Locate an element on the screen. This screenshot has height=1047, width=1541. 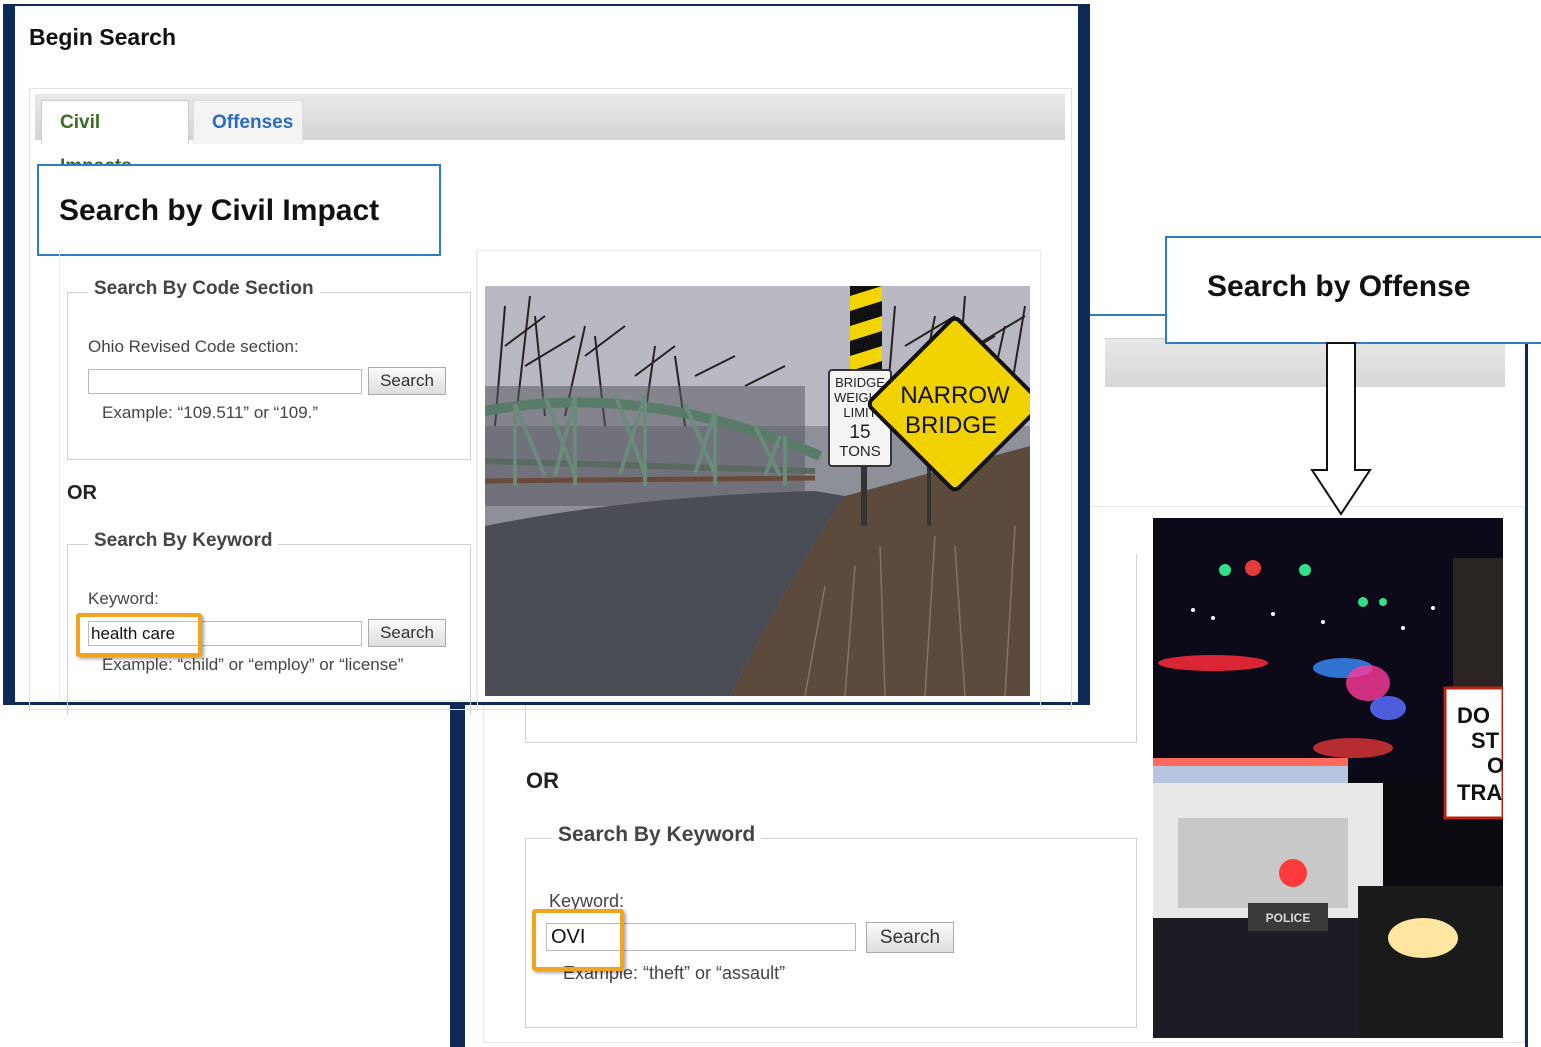
police-car-label: POLICE is located at coordinates (1288, 918).